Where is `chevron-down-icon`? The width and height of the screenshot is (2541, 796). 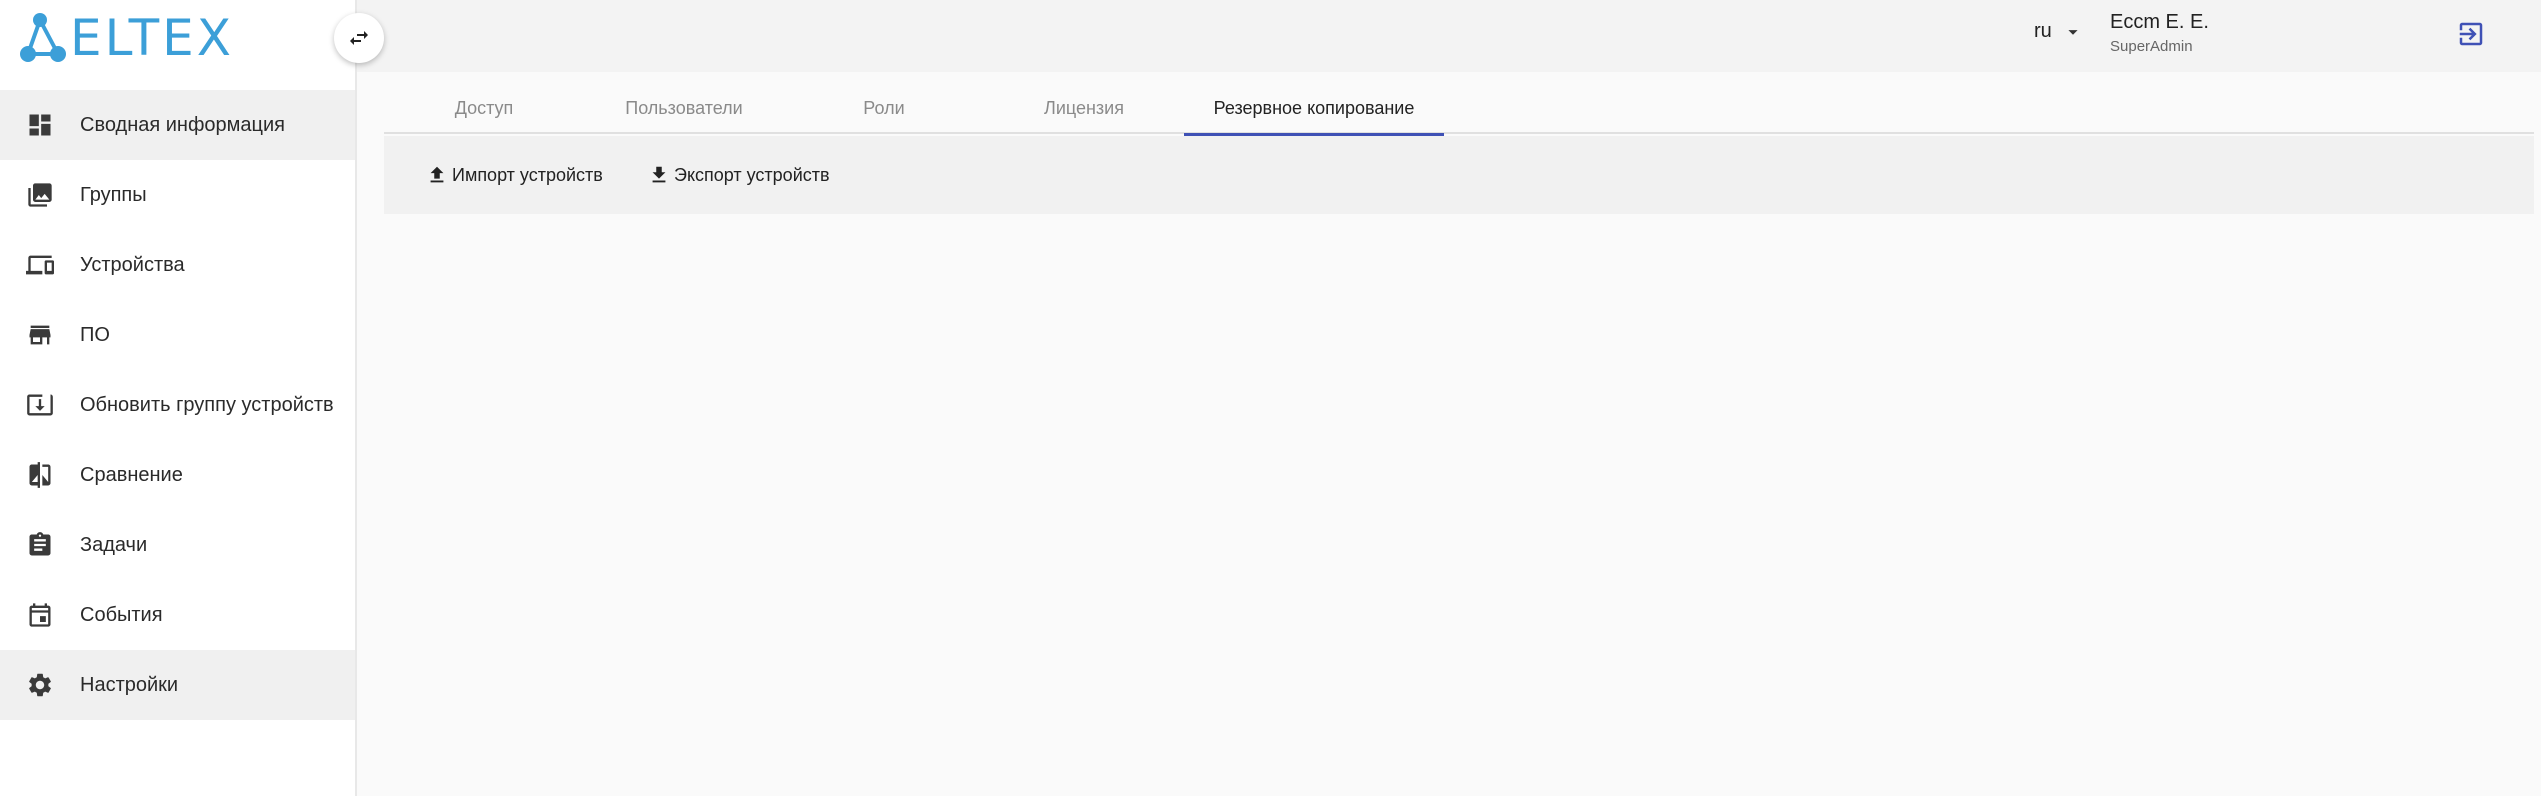
chevron-down-icon is located at coordinates (2073, 32).